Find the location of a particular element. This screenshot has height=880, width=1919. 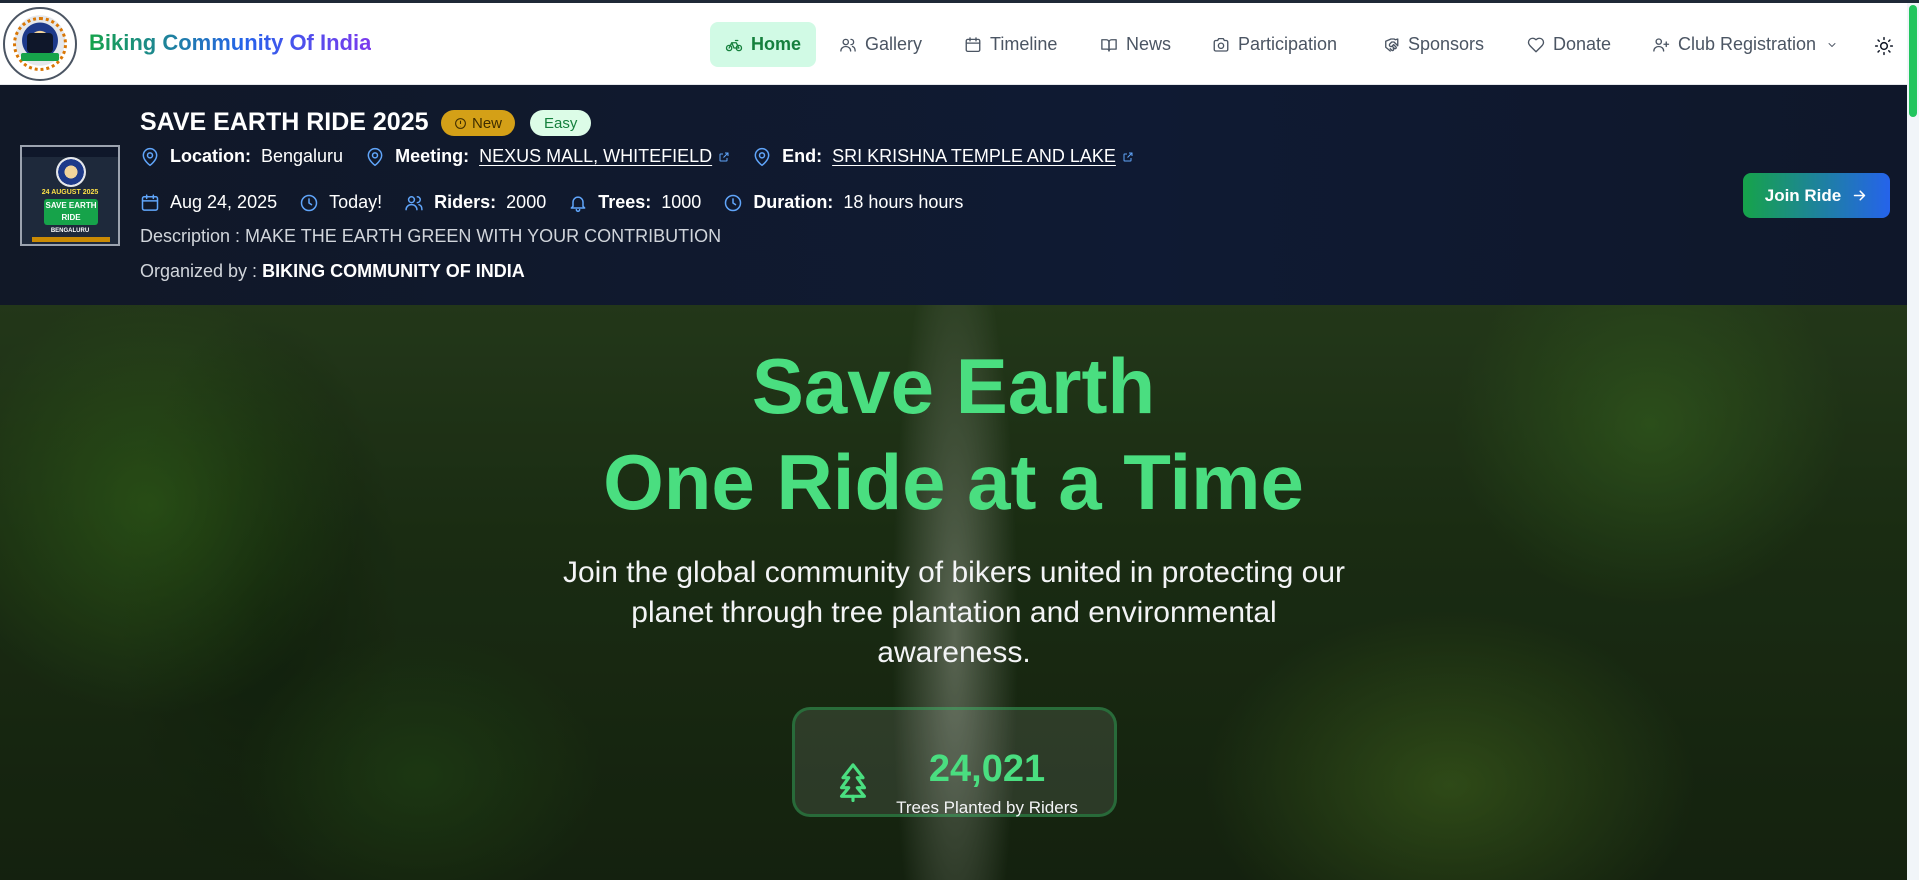

trees-value: 1000 is located at coordinates (681, 202).